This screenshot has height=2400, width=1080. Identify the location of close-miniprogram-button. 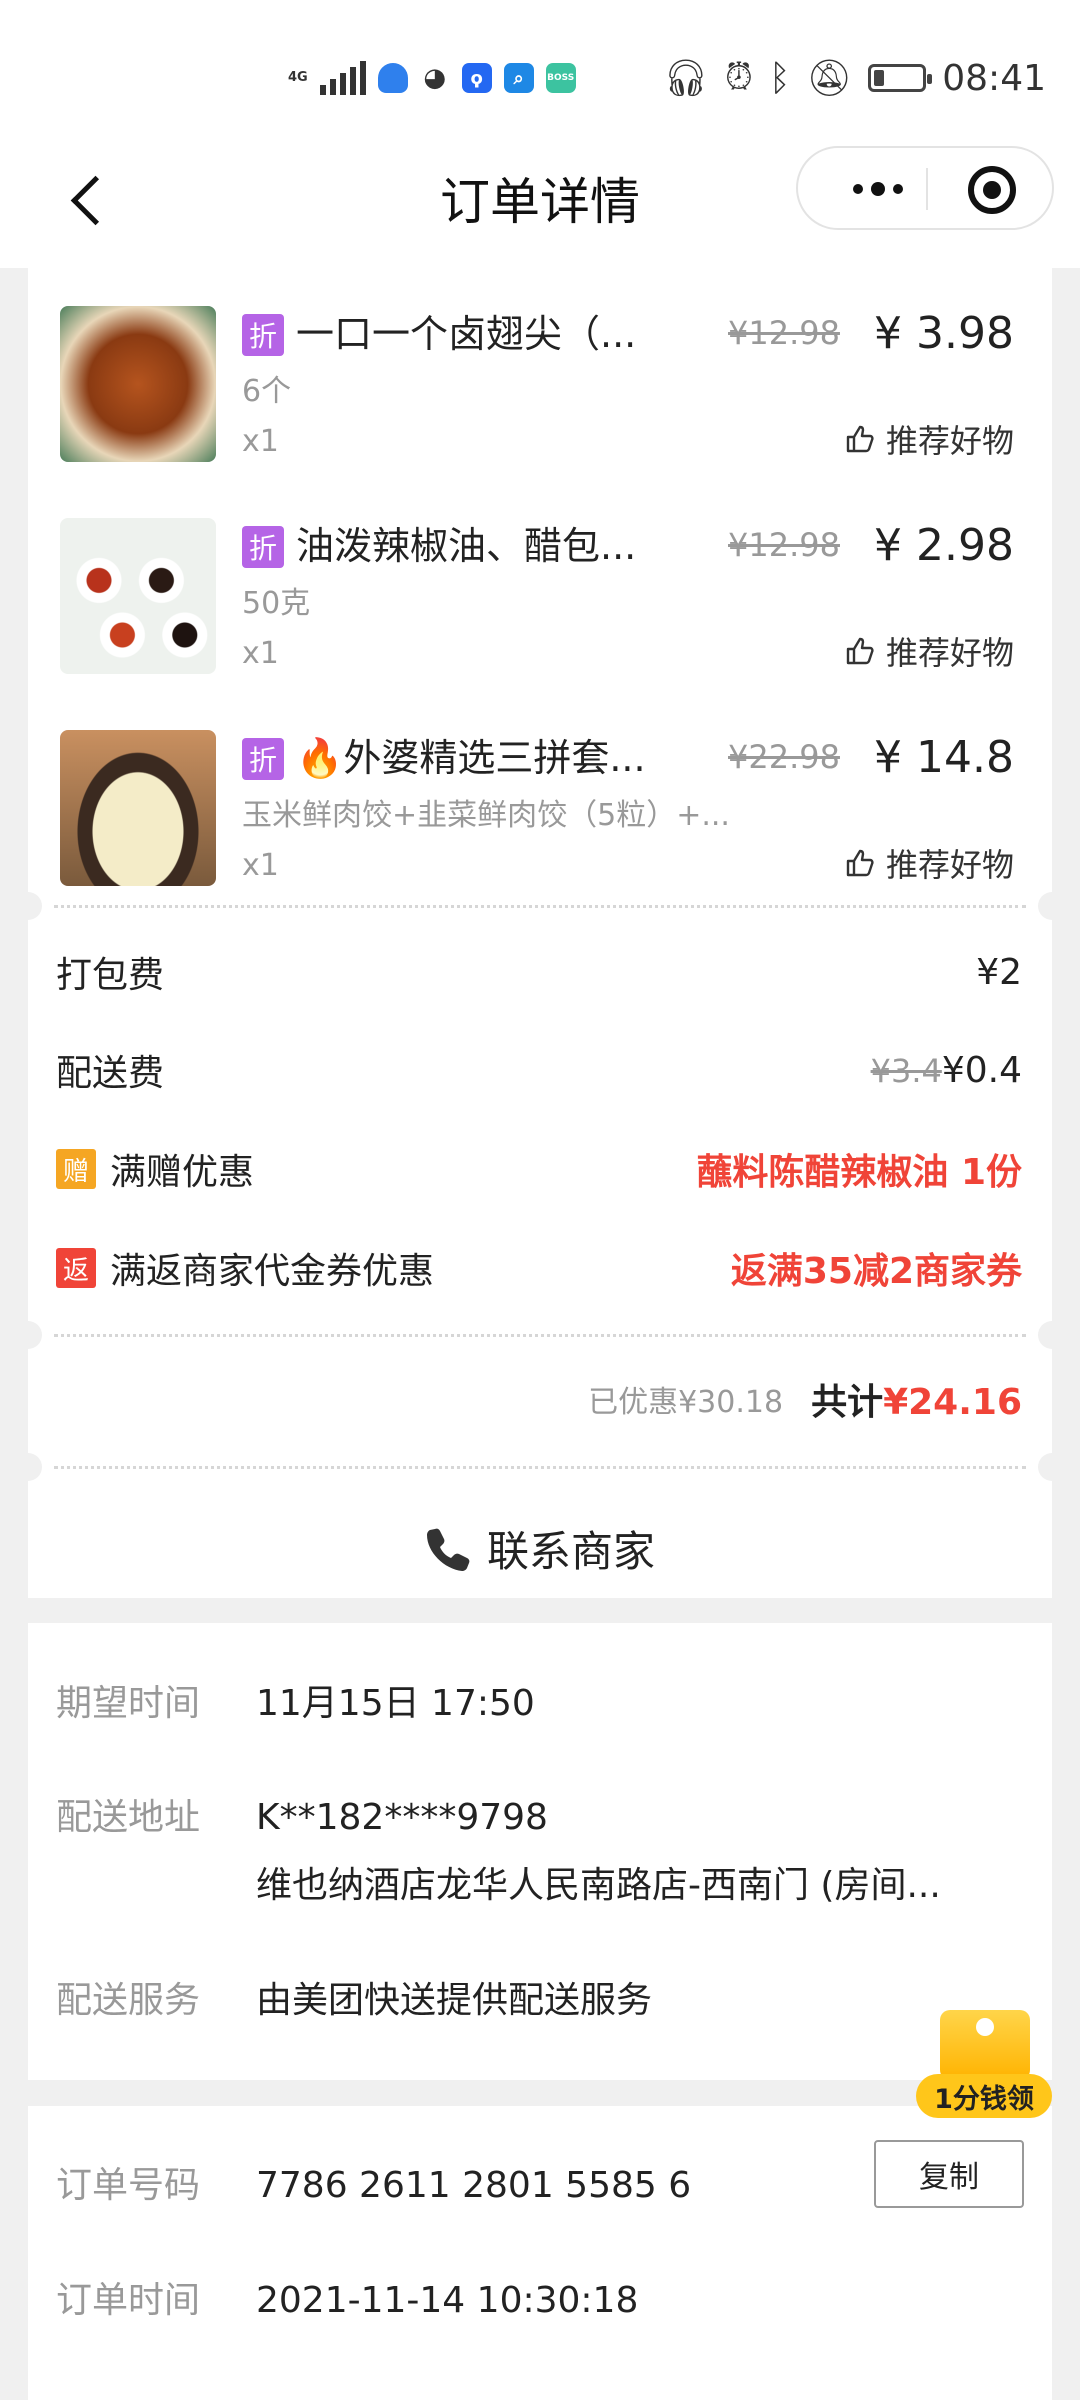
(992, 190).